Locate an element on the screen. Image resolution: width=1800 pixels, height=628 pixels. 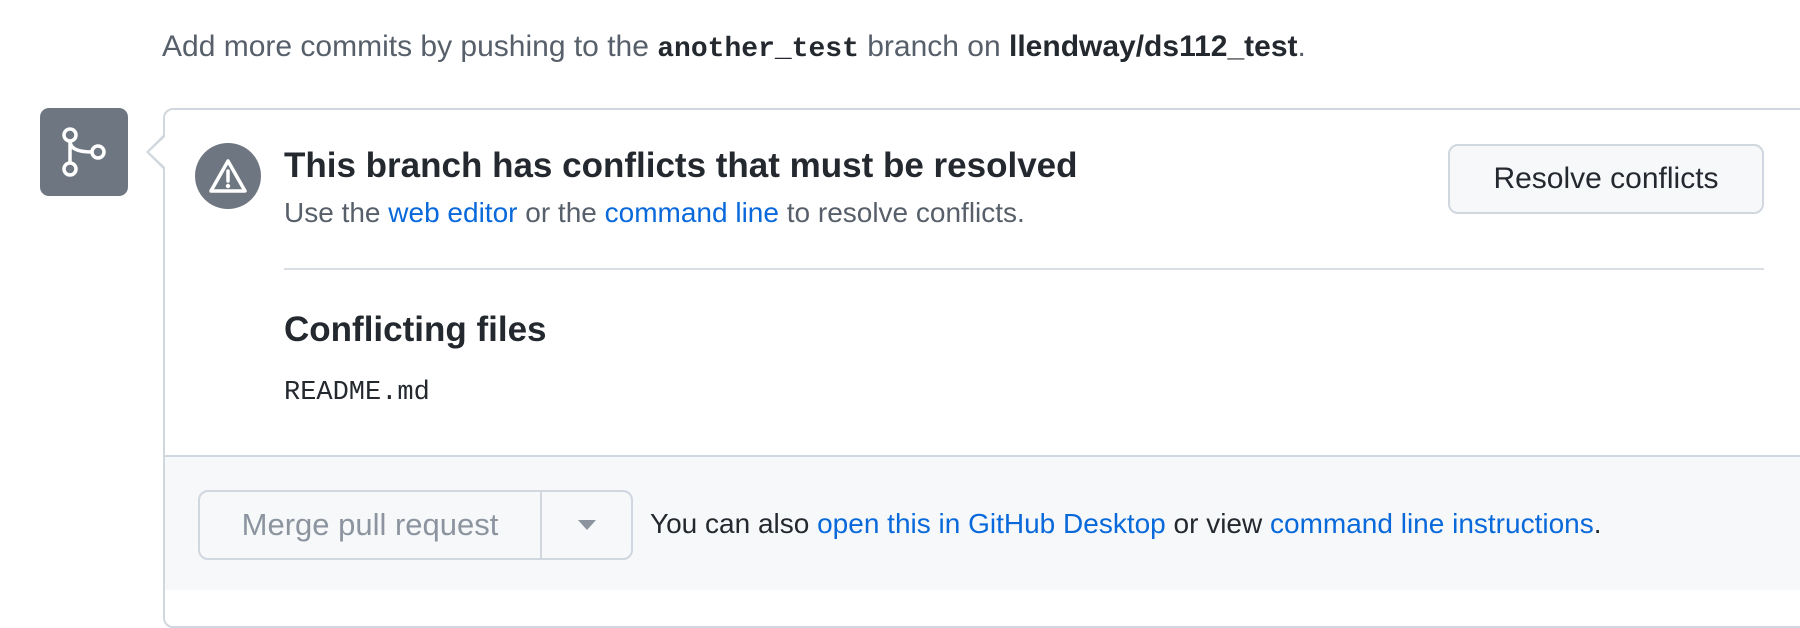
merge-alt-prefix: You can also is located at coordinates (730, 523).